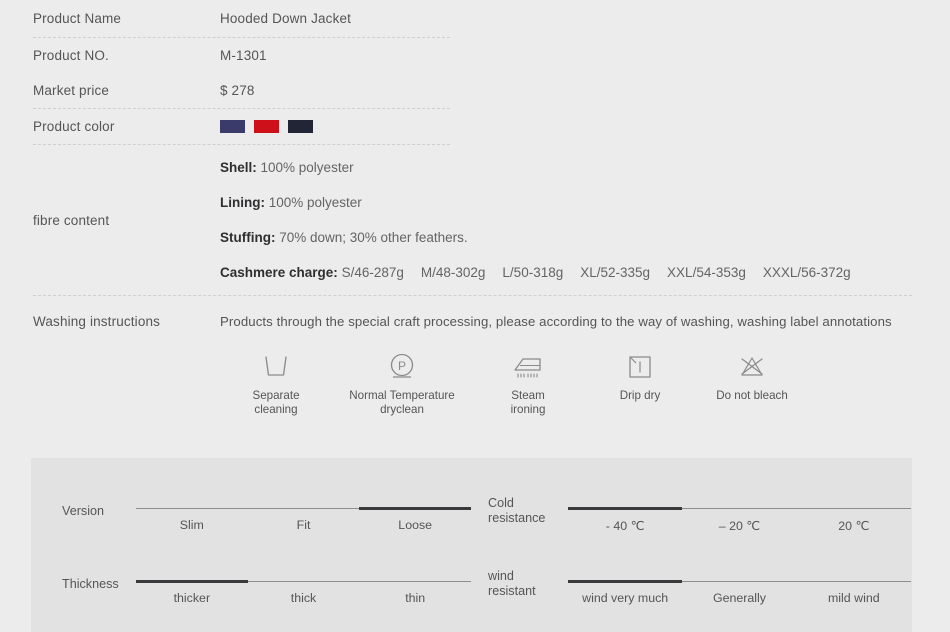  Describe the element at coordinates (415, 598) in the screenshot. I see `slider-option-label: thin` at that location.